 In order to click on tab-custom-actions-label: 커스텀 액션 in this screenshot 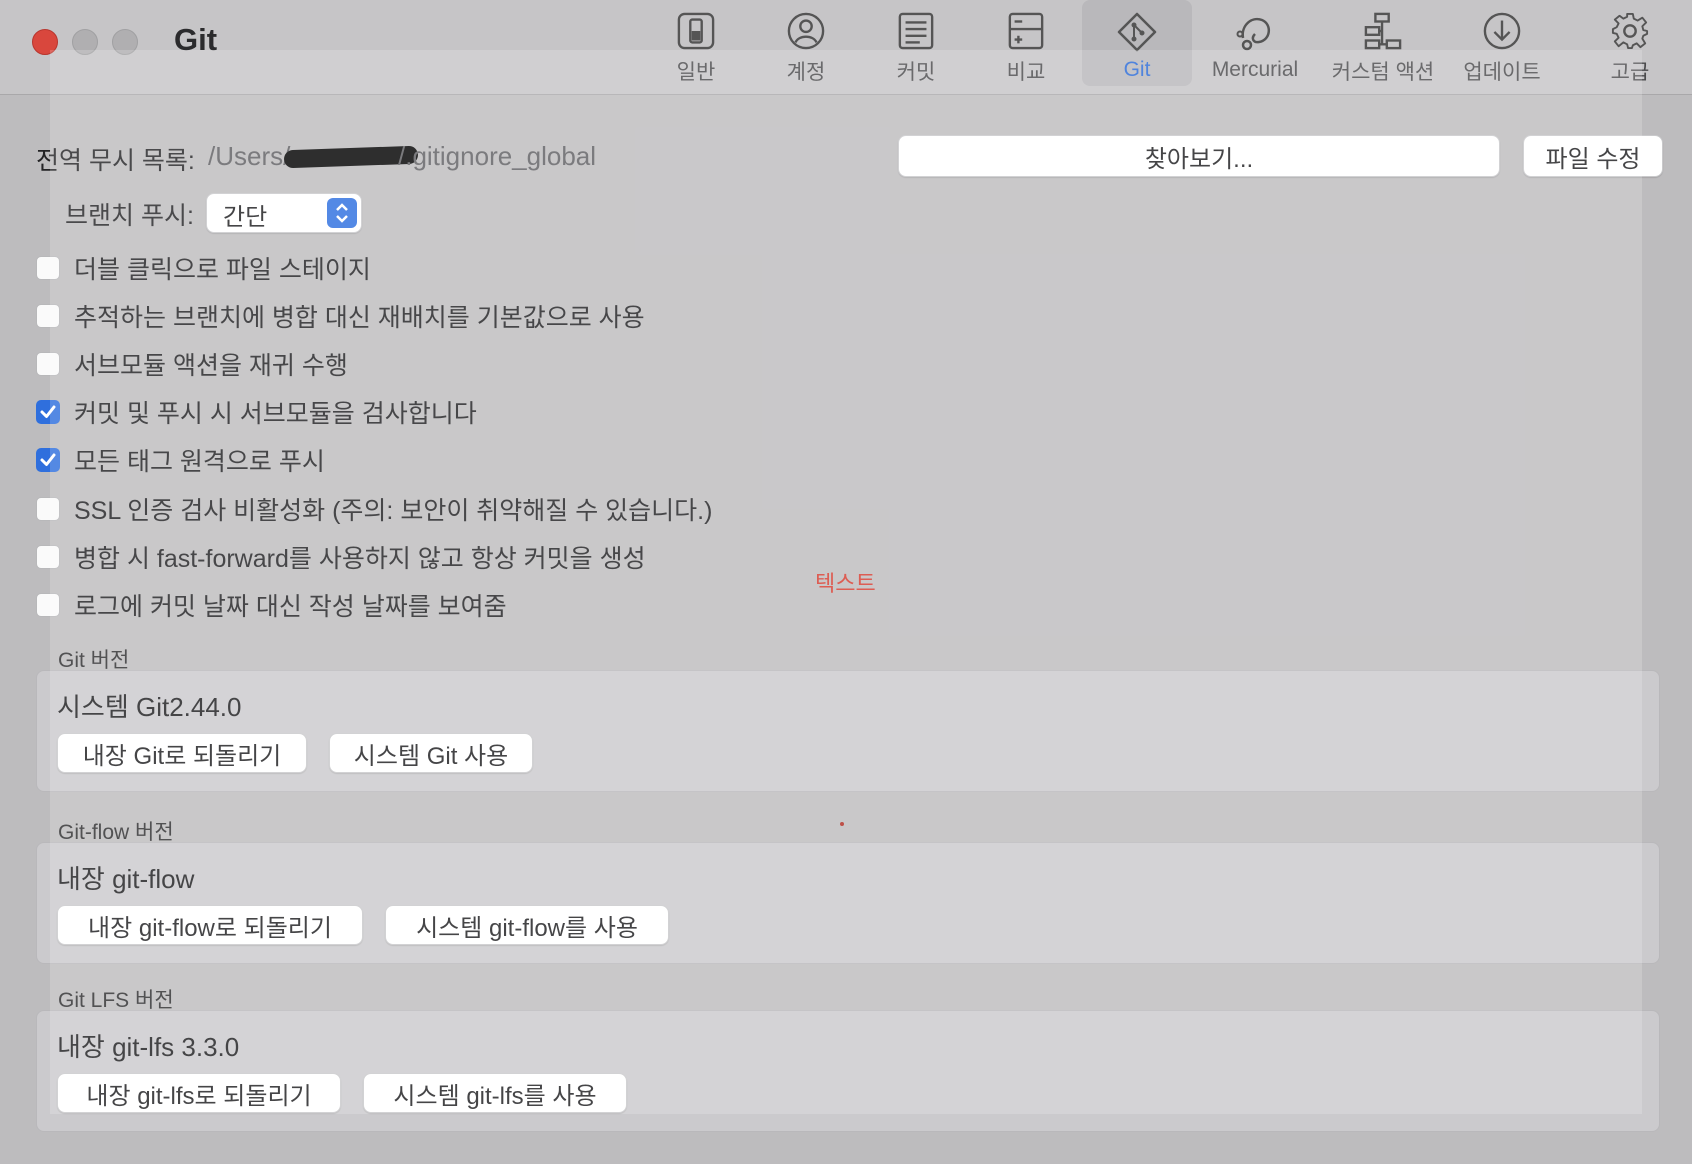, I will do `click(1383, 72)`.